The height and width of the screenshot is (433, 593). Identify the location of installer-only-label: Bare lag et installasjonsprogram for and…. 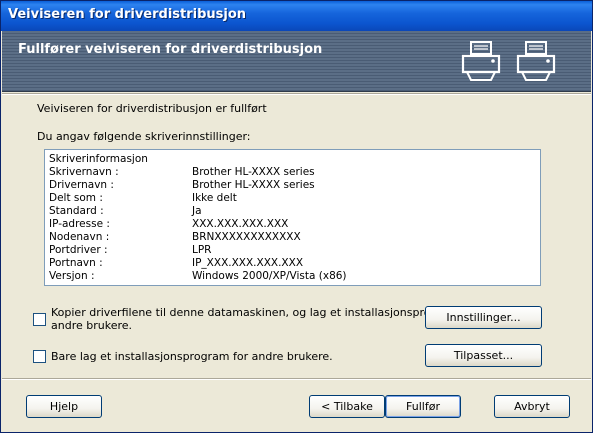
(192, 356).